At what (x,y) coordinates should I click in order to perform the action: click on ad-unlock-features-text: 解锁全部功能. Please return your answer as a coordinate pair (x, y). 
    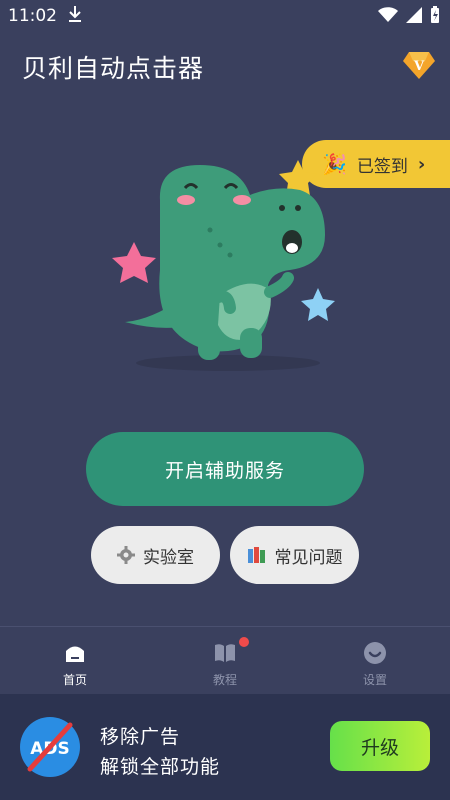
    Looking at the image, I should click on (160, 767).